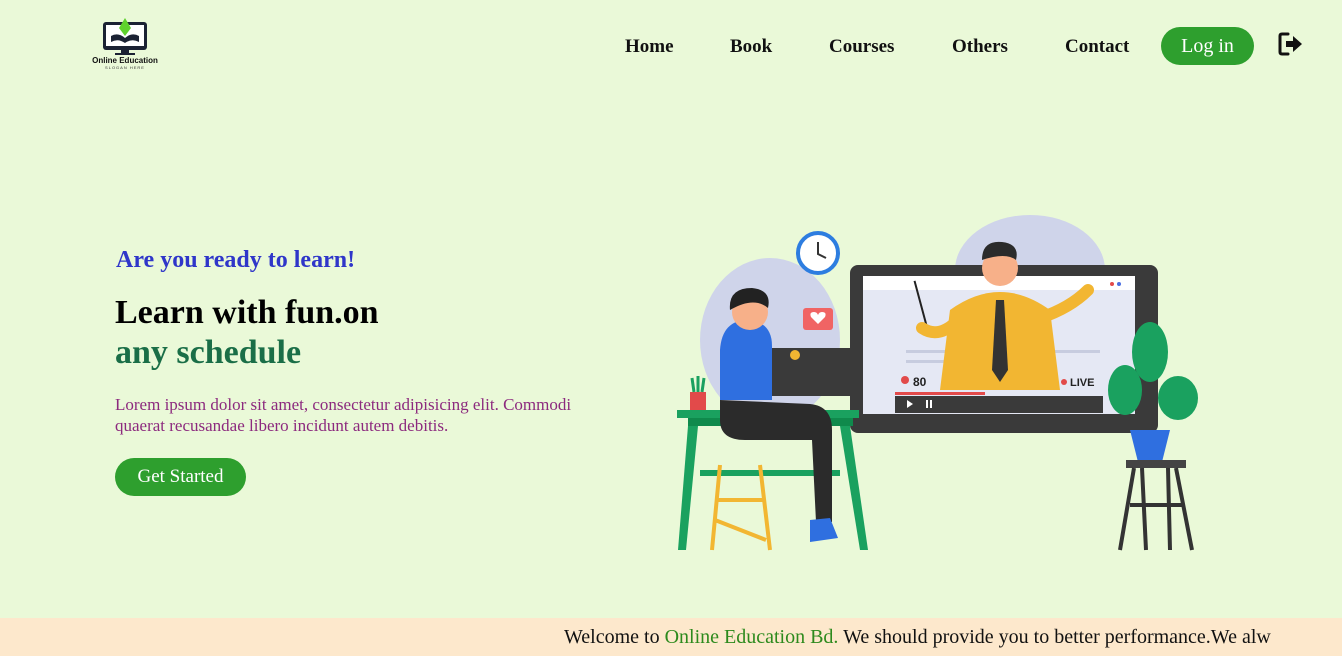 Image resolution: width=1342 pixels, height=656 pixels. I want to click on hero-title-line1: Learn with fun.on, so click(247, 312).